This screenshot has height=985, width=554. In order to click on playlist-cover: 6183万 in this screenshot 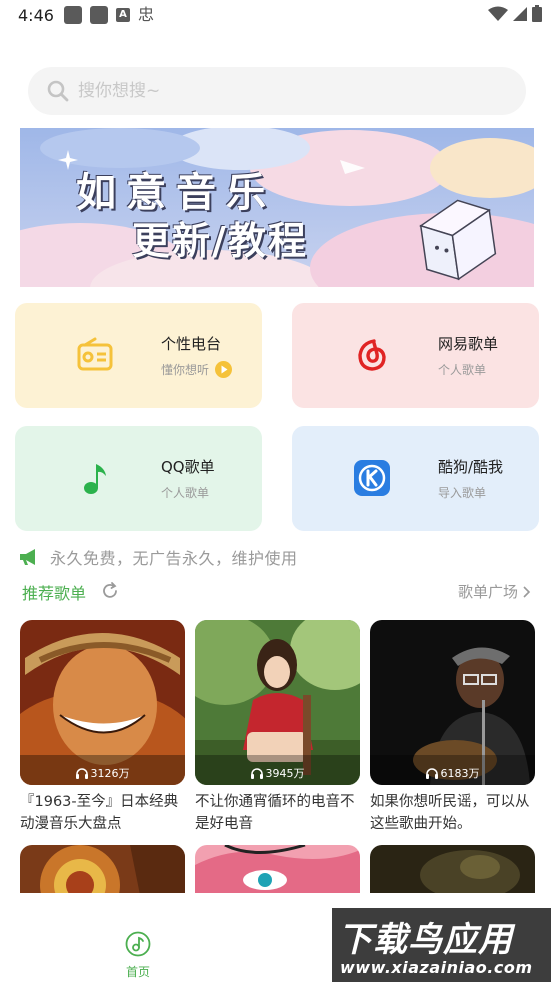, I will do `click(452, 702)`.